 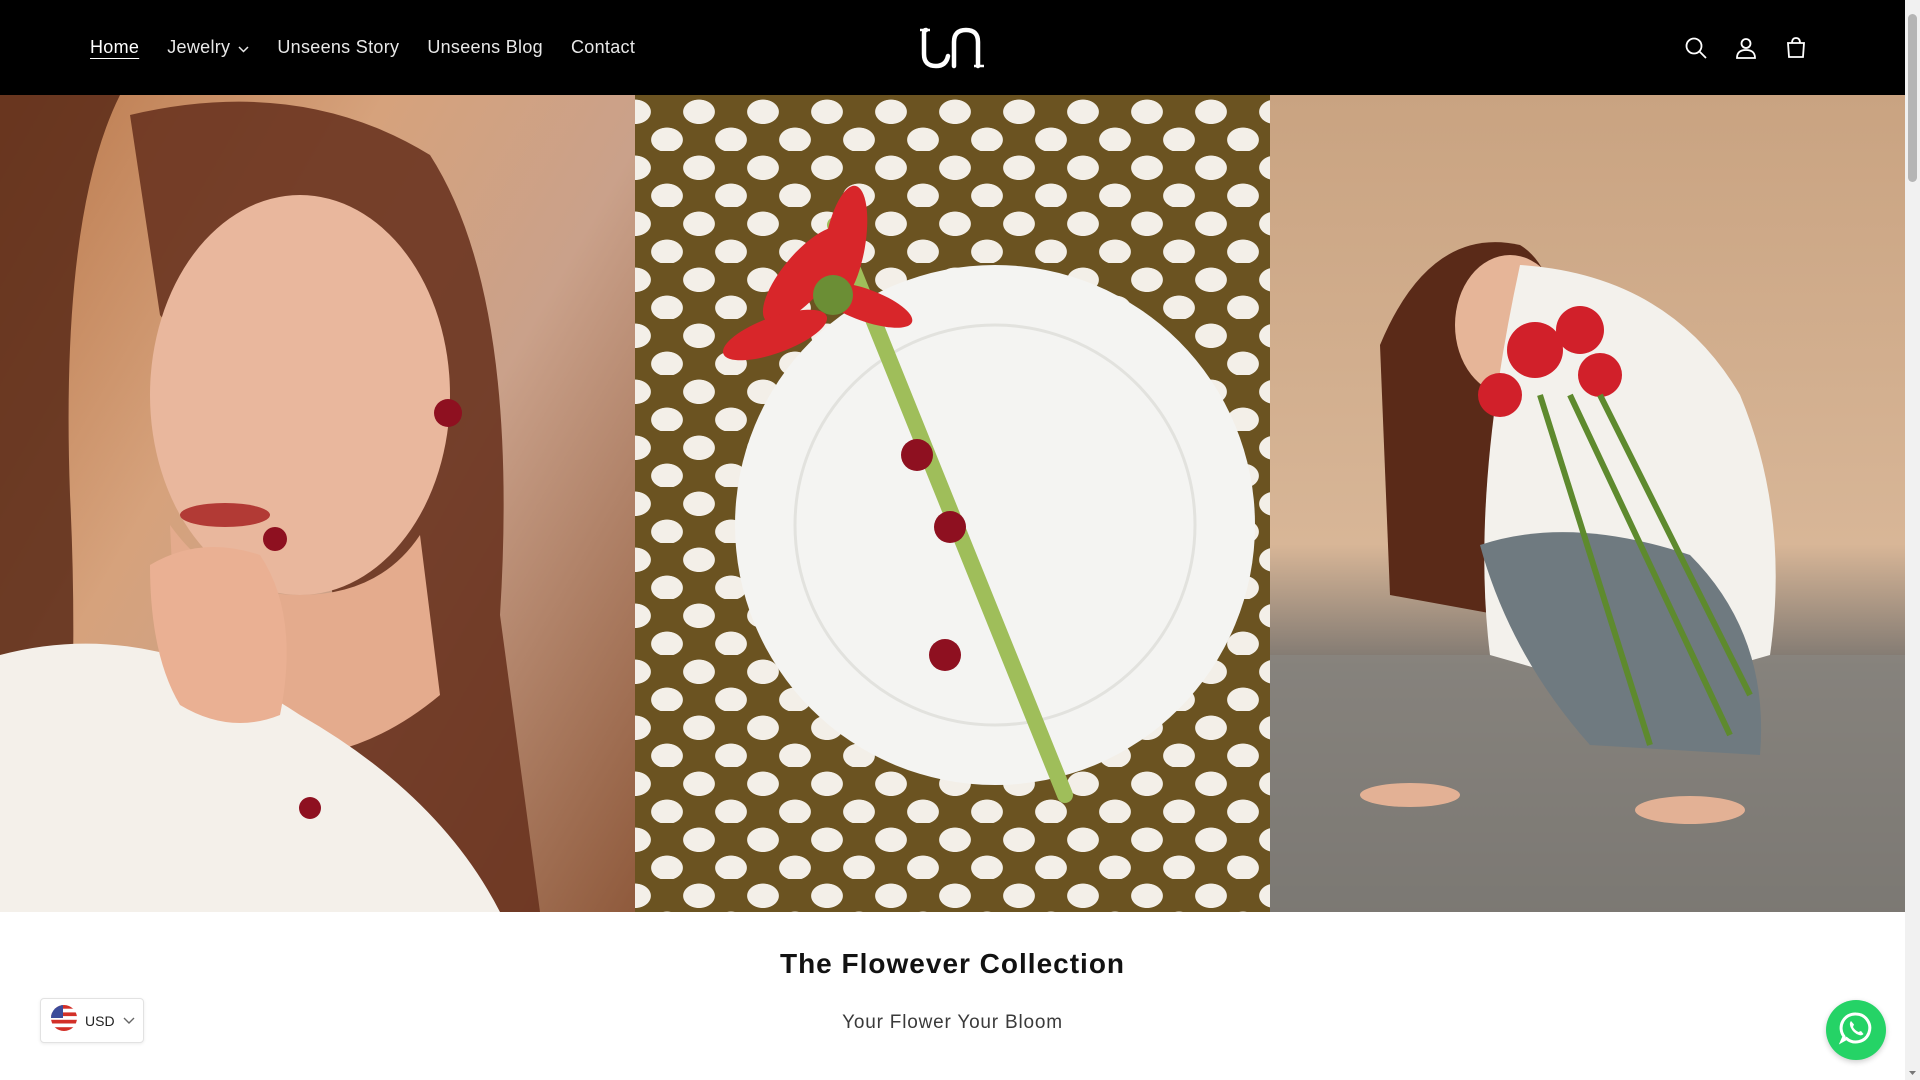 I want to click on nav-home: Home, so click(x=114, y=47).